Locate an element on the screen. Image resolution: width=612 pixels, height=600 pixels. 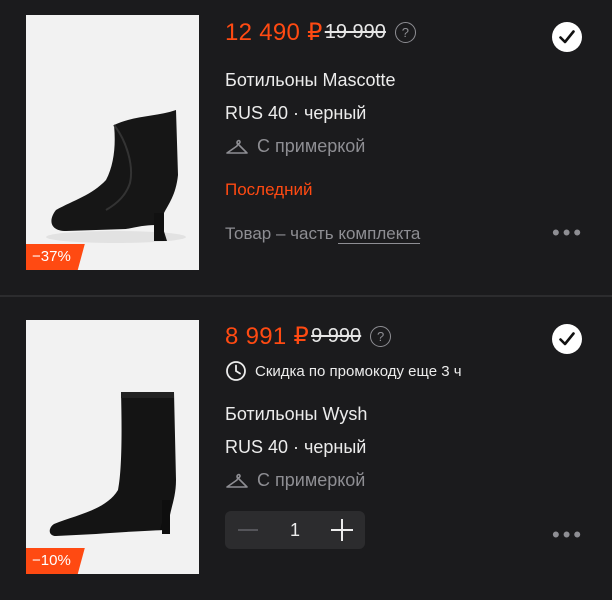
promo-timer: Скидка по промокоду еще 3 ч is located at coordinates (343, 371).